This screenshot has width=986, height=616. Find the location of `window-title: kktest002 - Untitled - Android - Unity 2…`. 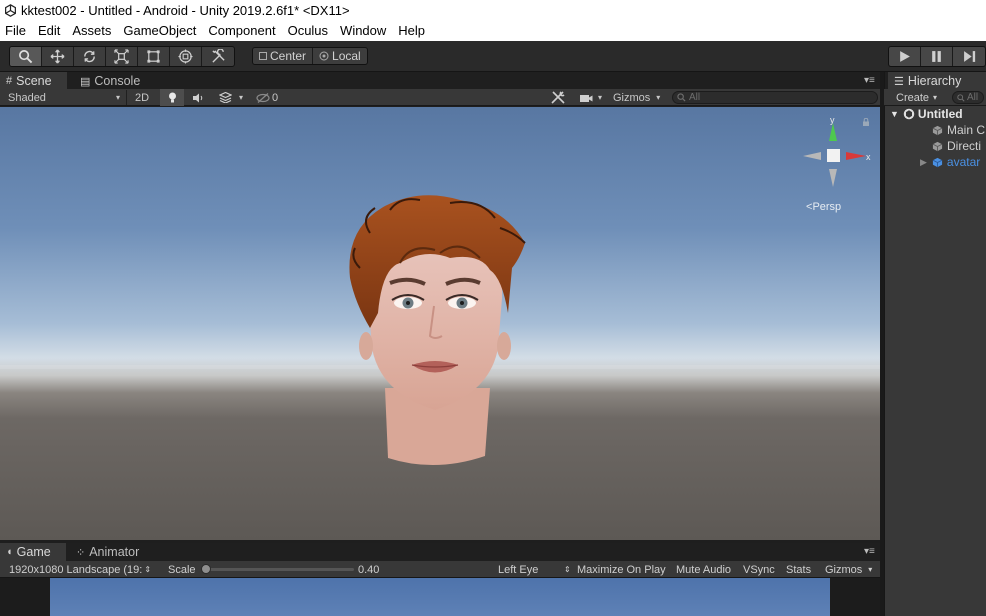

window-title: kktest002 - Untitled - Android - Unity 2… is located at coordinates (185, 10).